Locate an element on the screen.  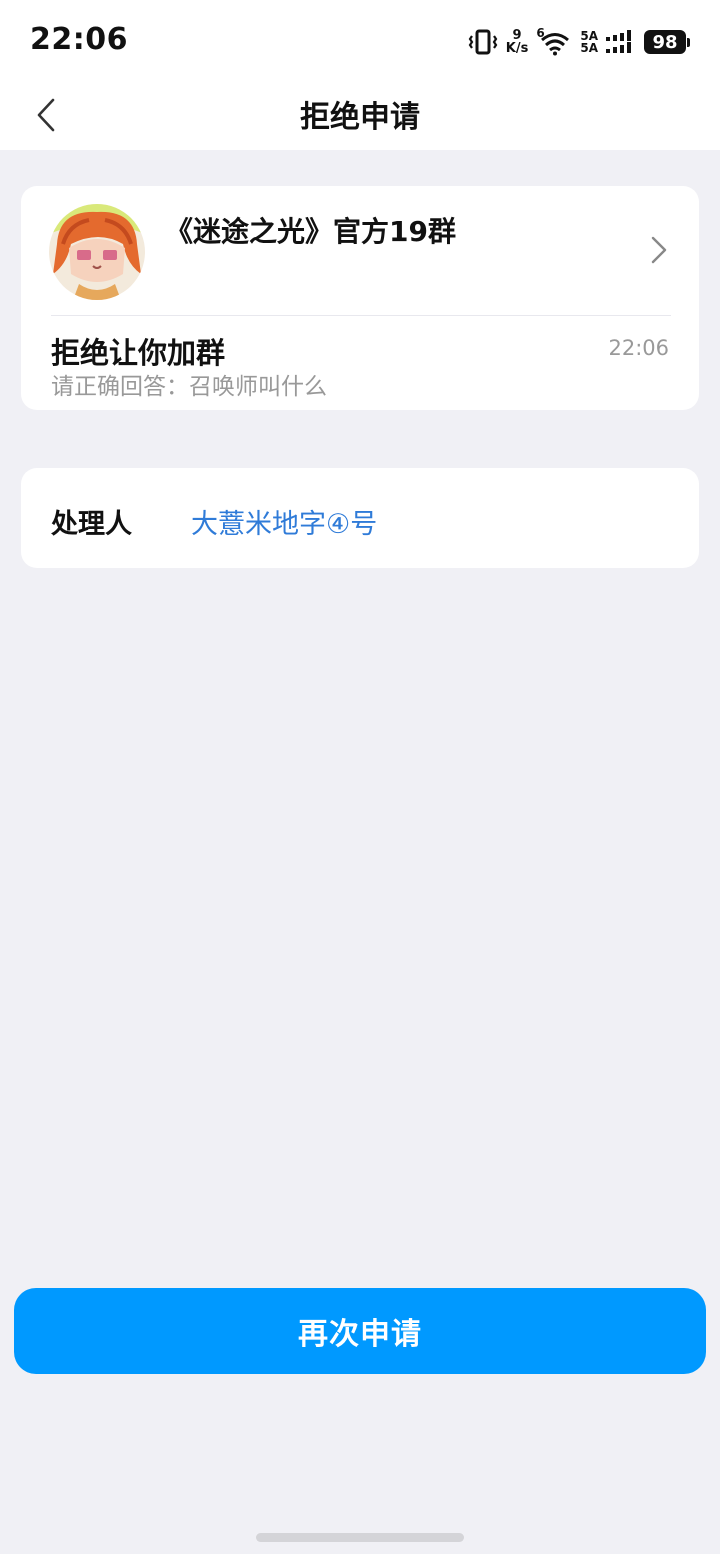
chevron-right-icon is located at coordinates (659, 252).